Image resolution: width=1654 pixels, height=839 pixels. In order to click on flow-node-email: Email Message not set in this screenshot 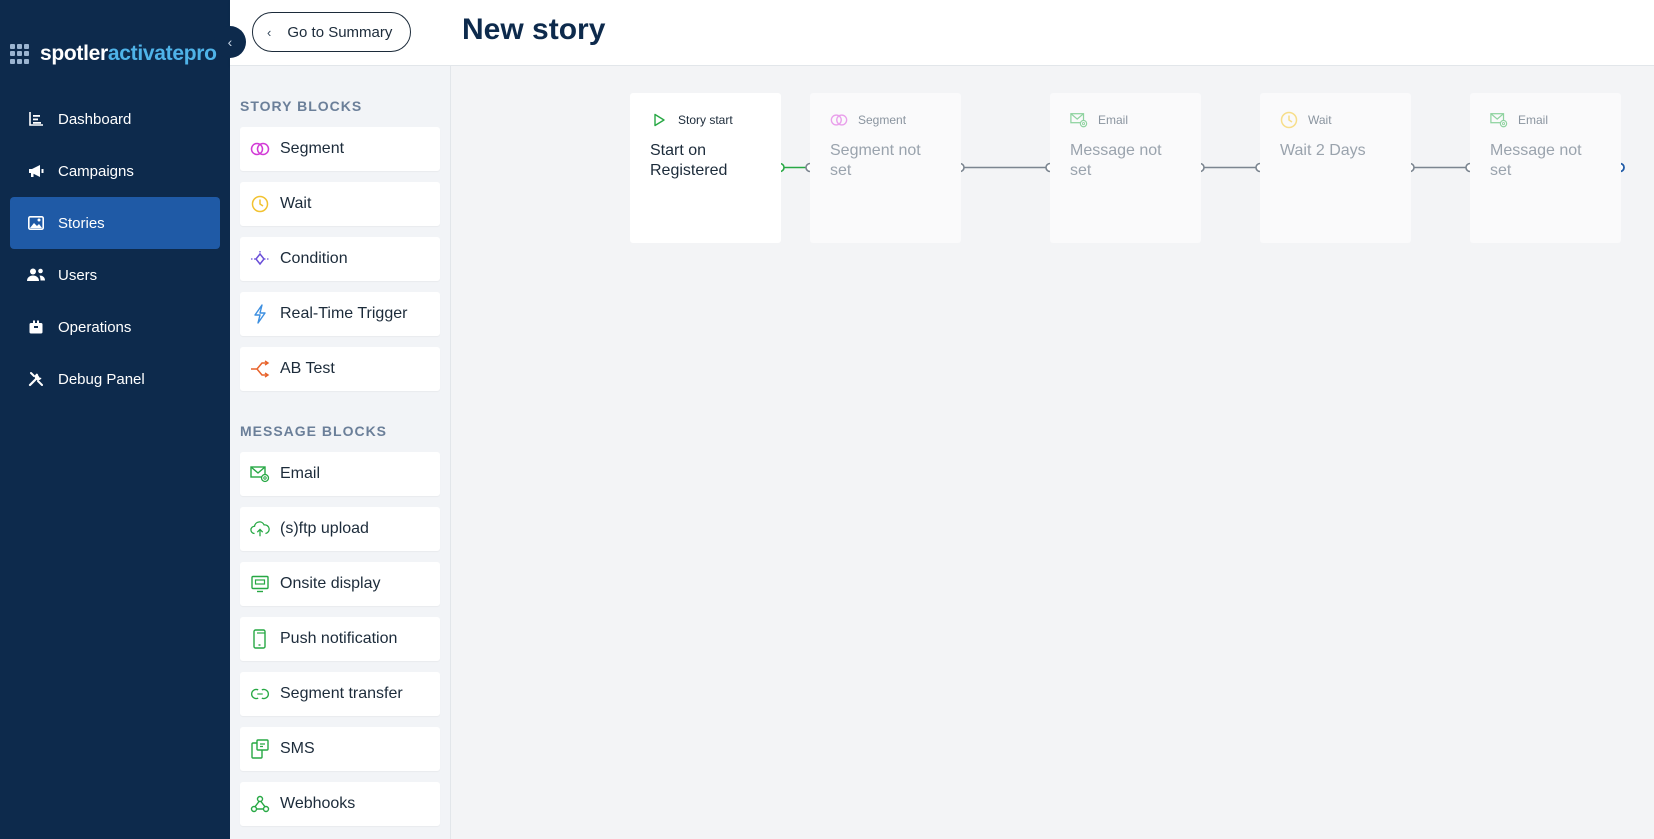, I will do `click(1125, 168)`.